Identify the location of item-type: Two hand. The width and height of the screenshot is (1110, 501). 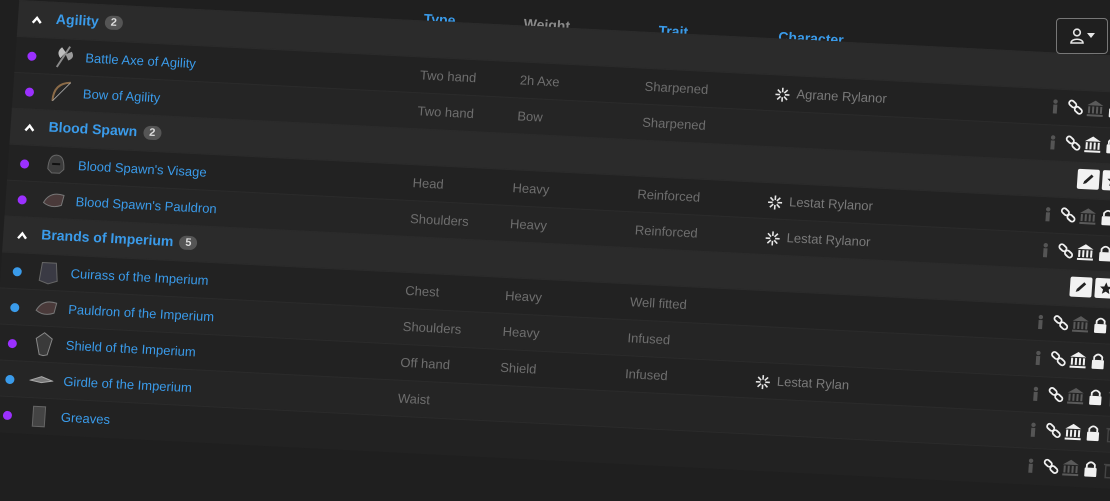
(445, 112).